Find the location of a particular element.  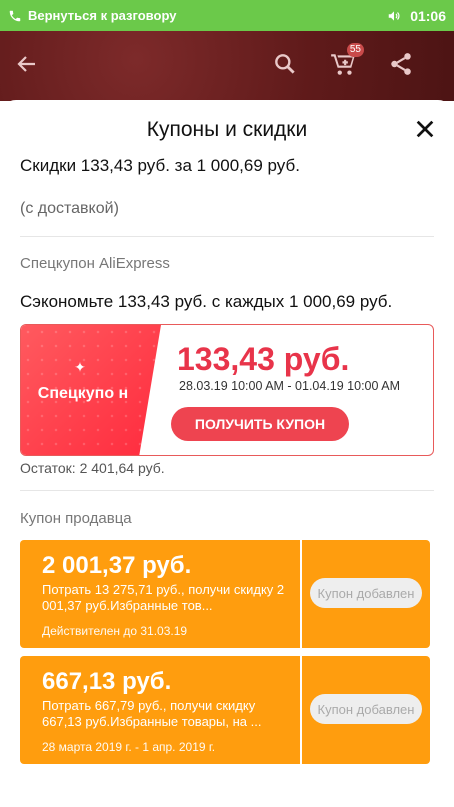

volume-icon is located at coordinates (394, 15).